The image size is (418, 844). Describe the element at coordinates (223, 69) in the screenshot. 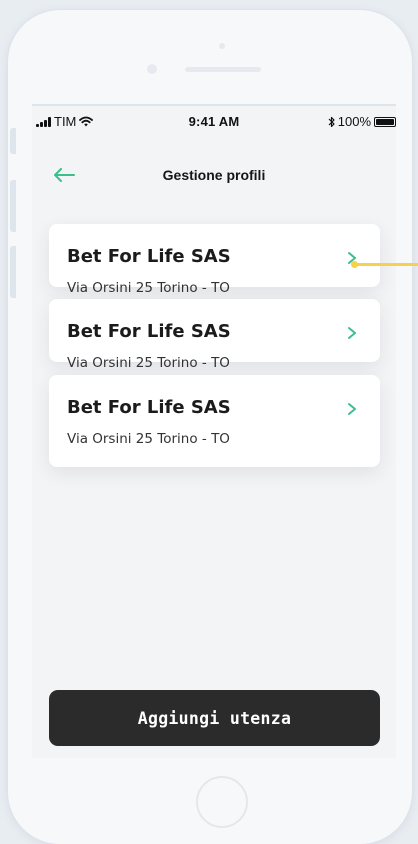

I see `earpiece-speaker` at that location.